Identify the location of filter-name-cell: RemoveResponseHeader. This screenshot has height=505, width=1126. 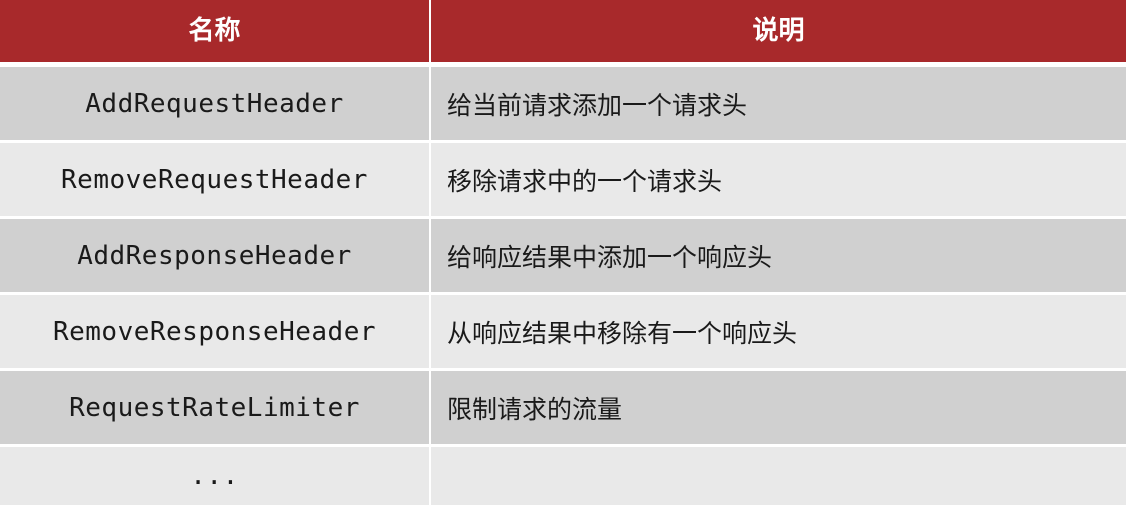
(215, 332).